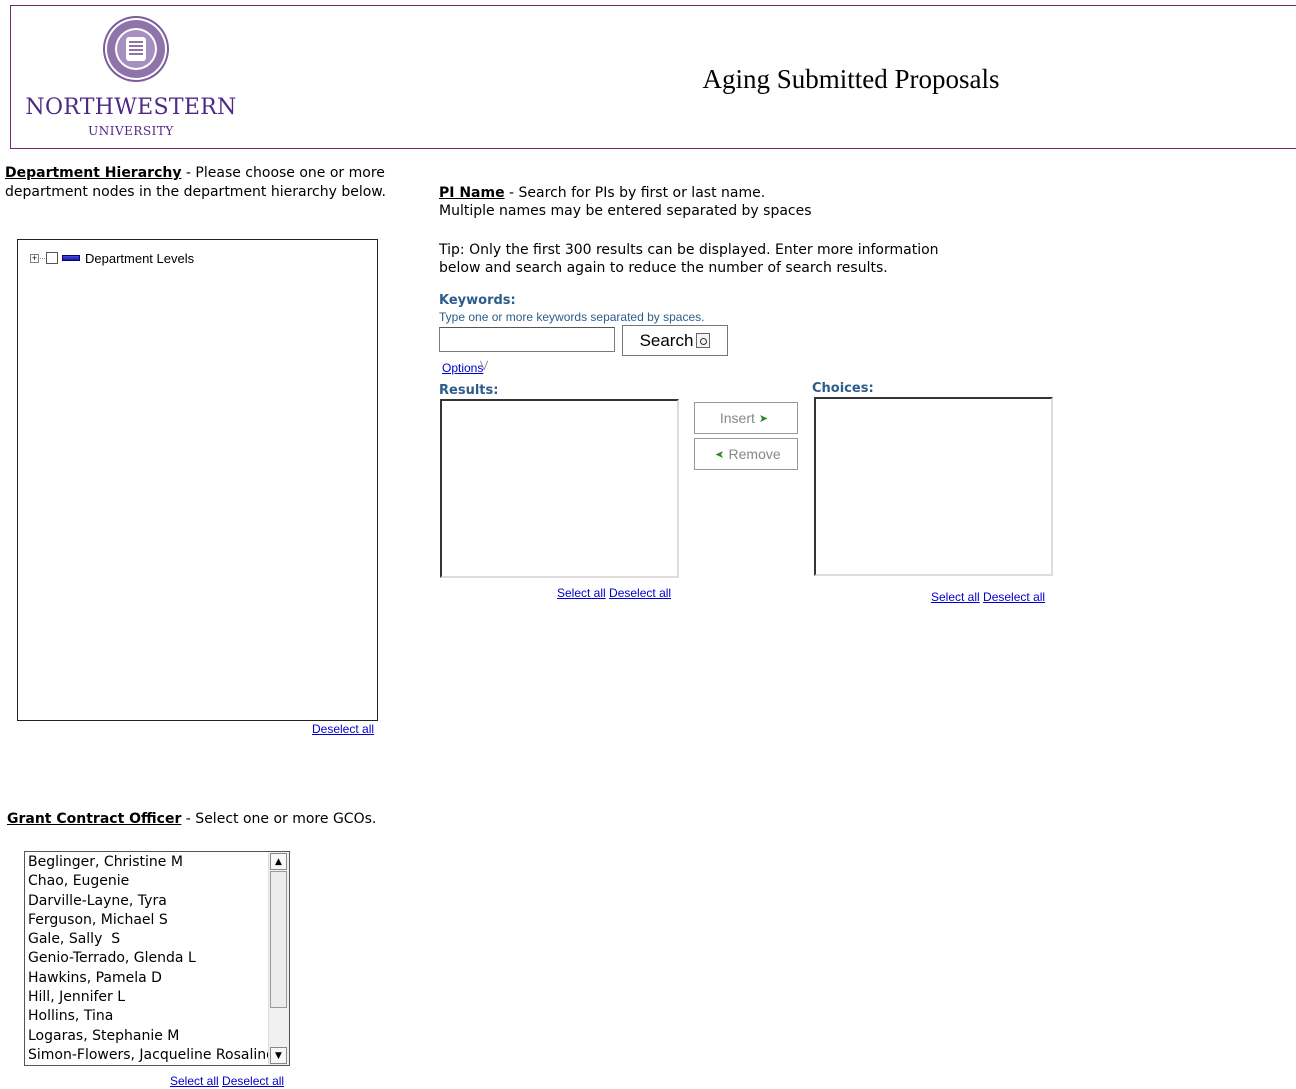  Describe the element at coordinates (148, 881) in the screenshot. I see `list-item: Chao, Eugenie` at that location.